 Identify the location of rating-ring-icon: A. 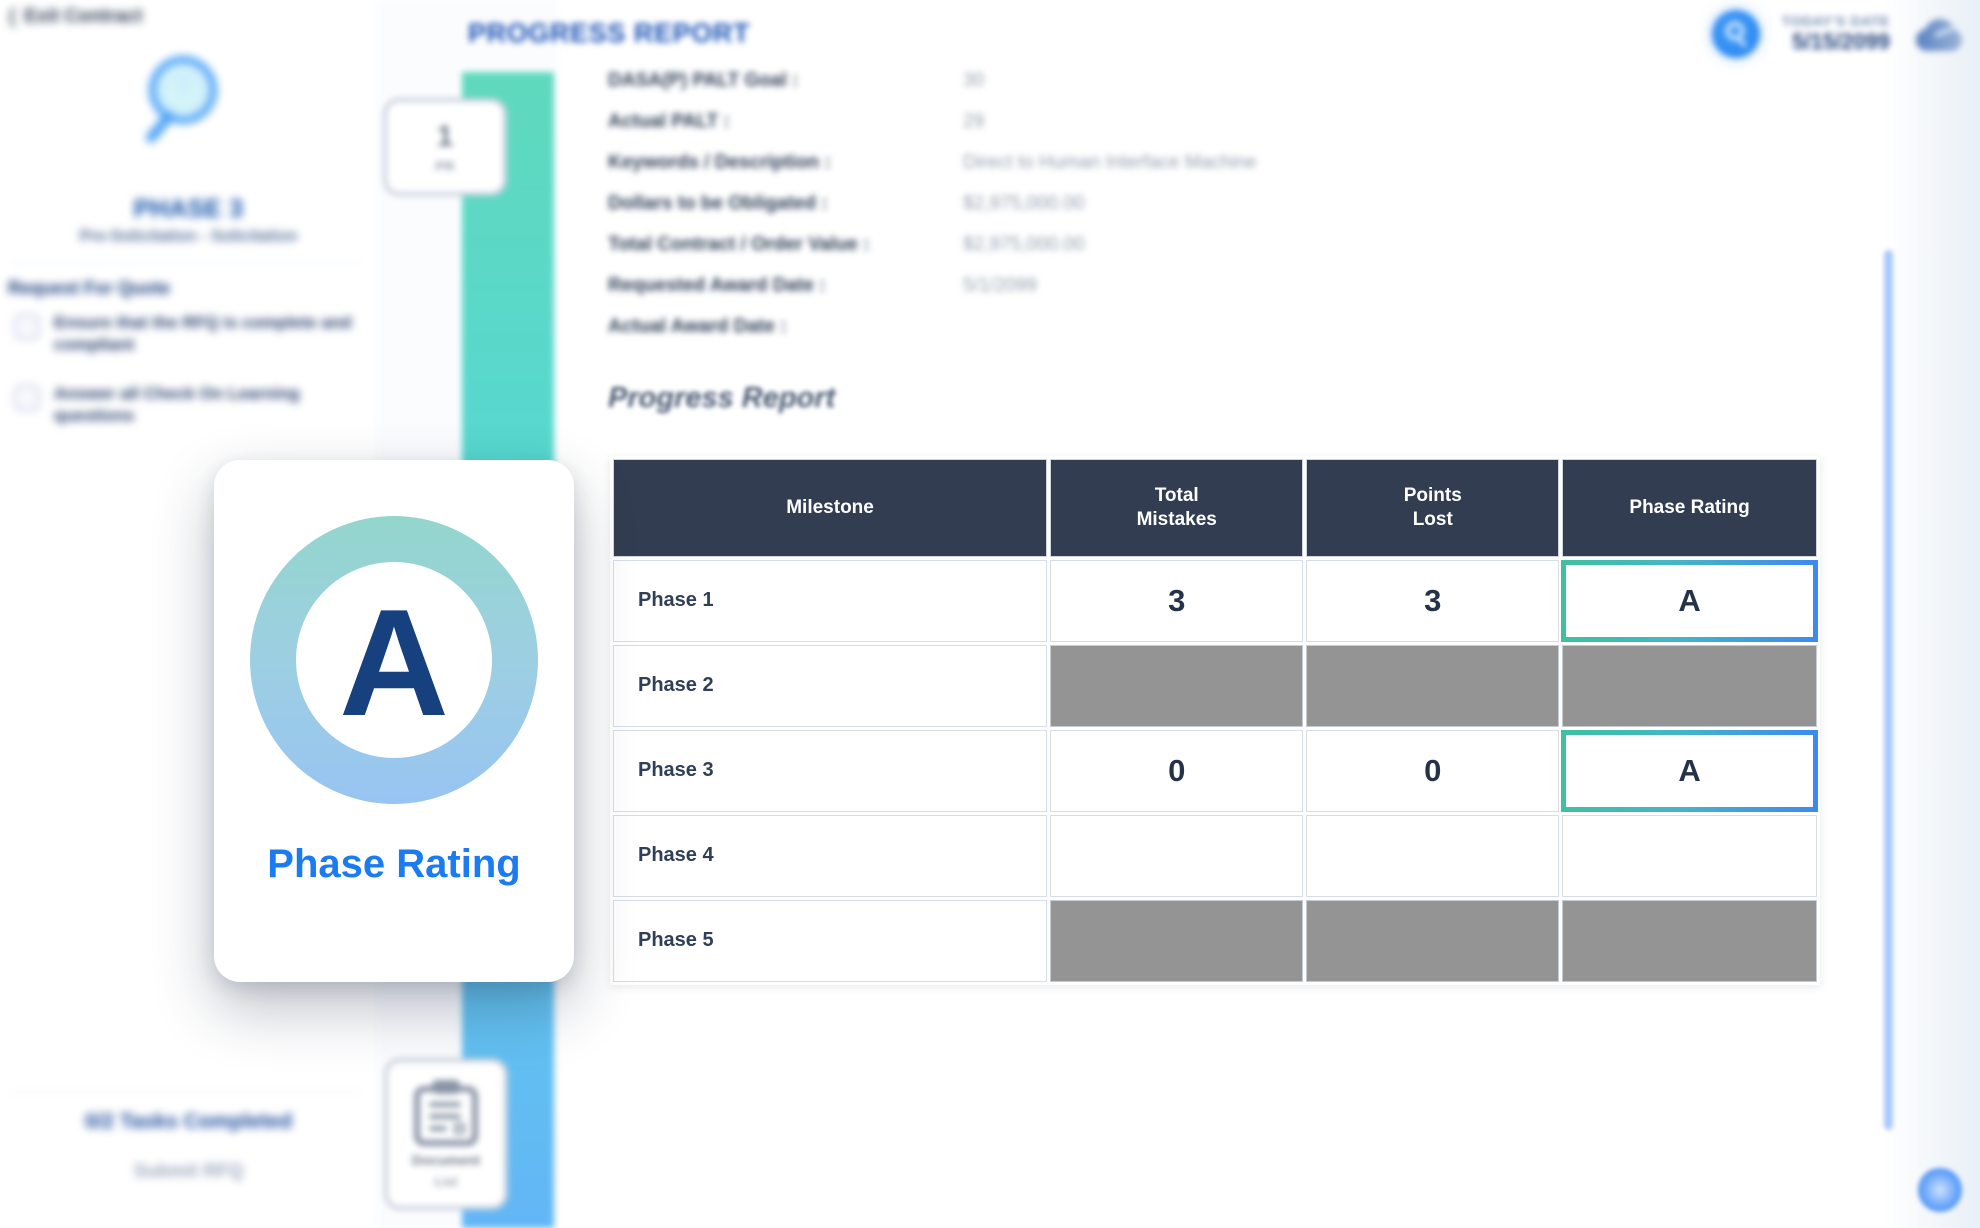
(394, 660).